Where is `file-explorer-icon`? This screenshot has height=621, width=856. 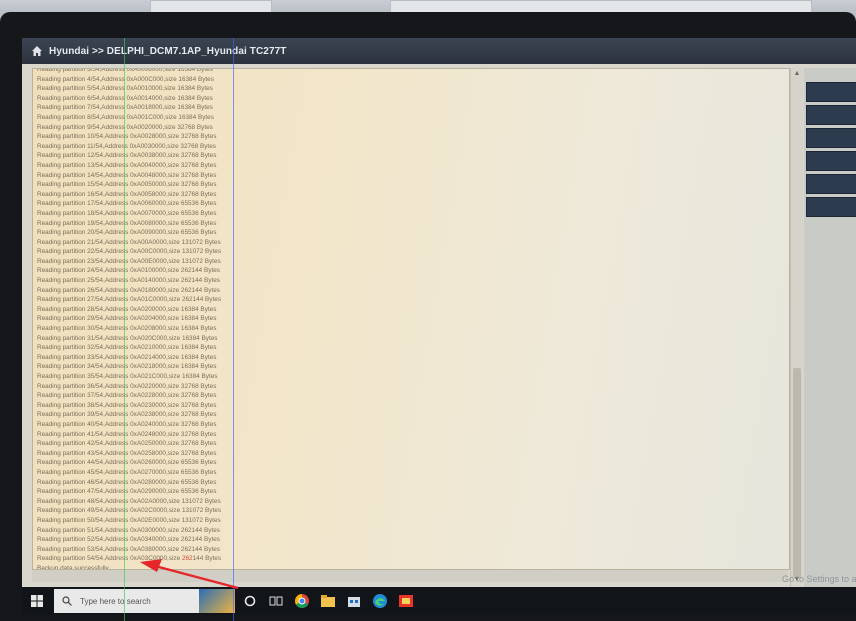
file-explorer-icon is located at coordinates (328, 601).